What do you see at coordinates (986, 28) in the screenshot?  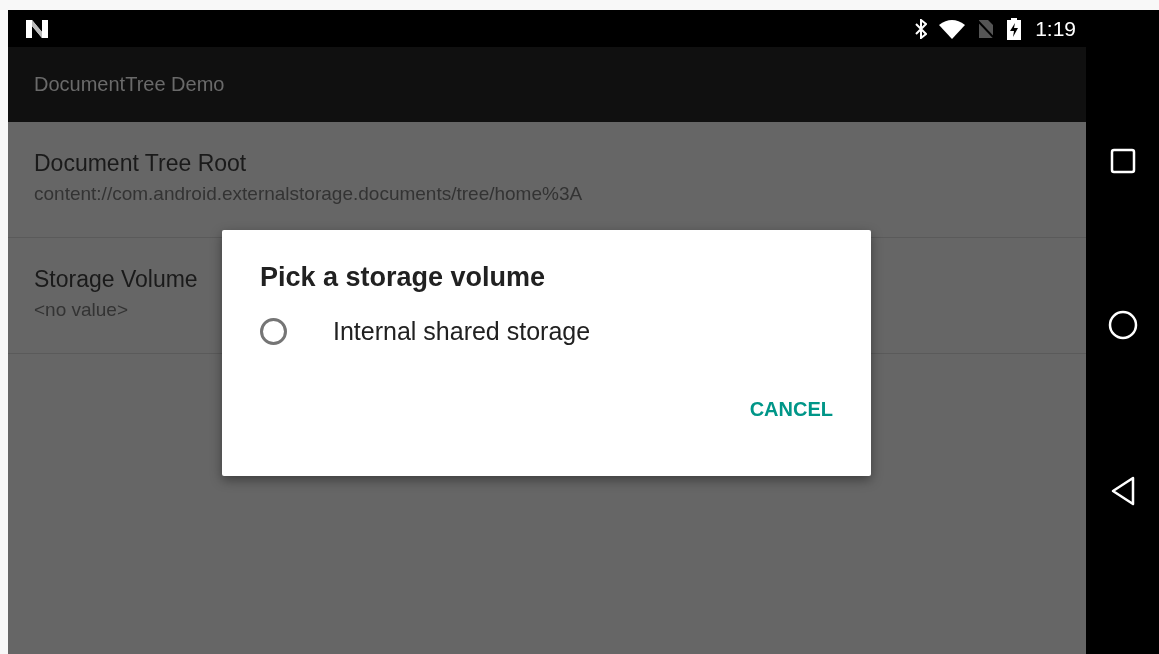 I see `no-sim-icon` at bounding box center [986, 28].